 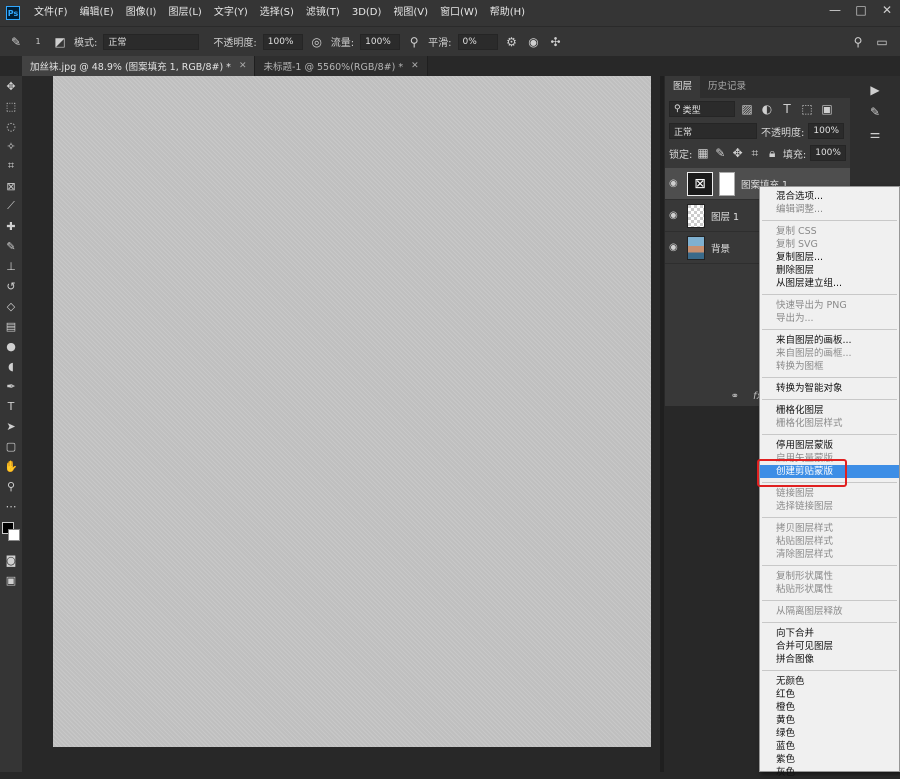 I want to click on context-menu-item: 蓝色, so click(x=829, y=746).